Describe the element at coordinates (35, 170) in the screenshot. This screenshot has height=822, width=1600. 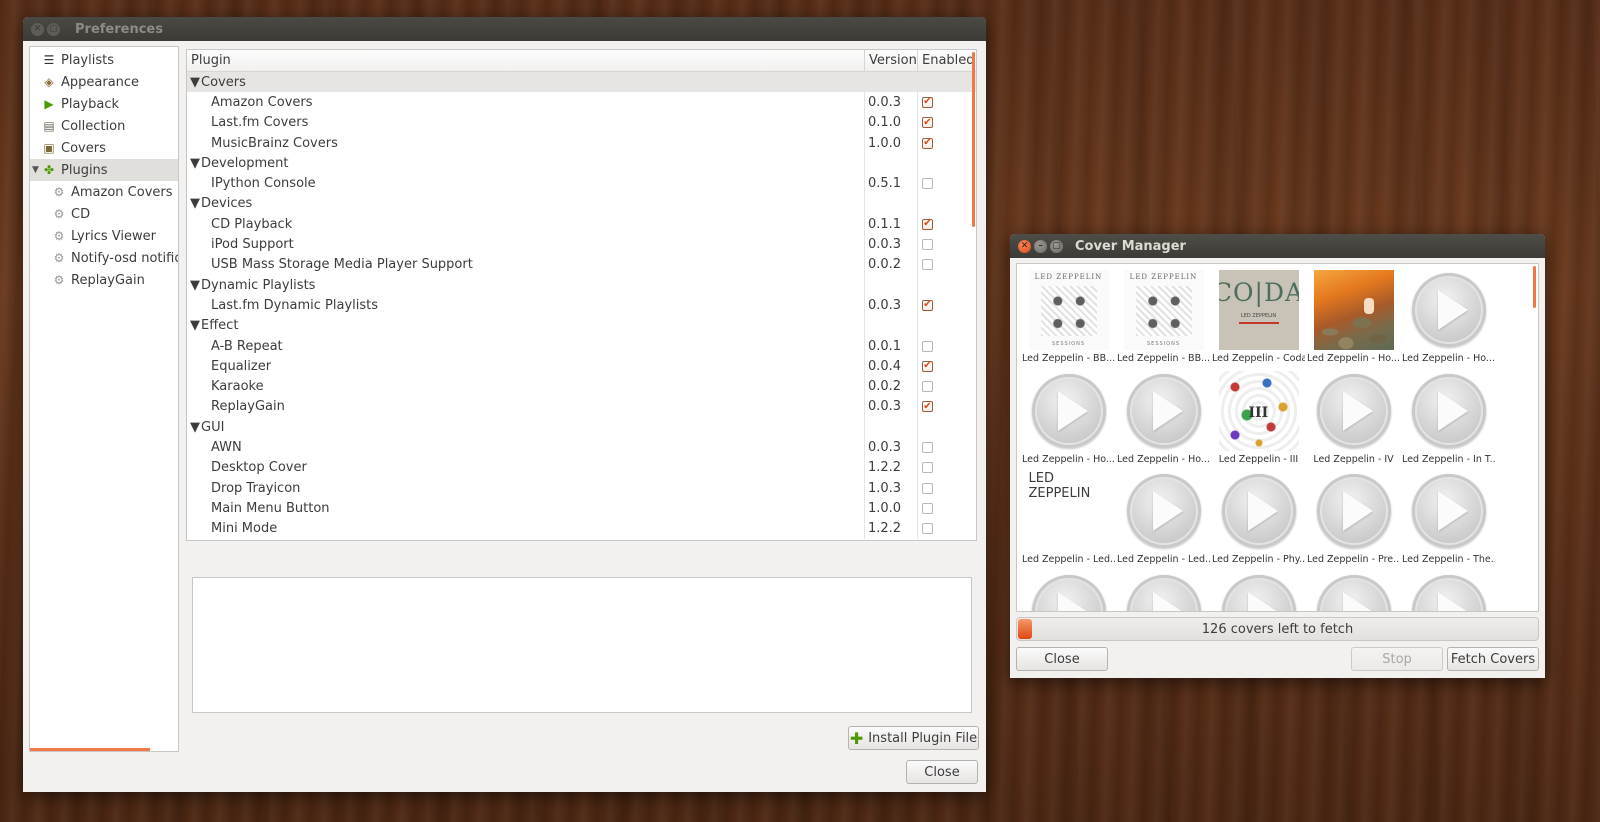
I see `expander-icon: ▼` at that location.